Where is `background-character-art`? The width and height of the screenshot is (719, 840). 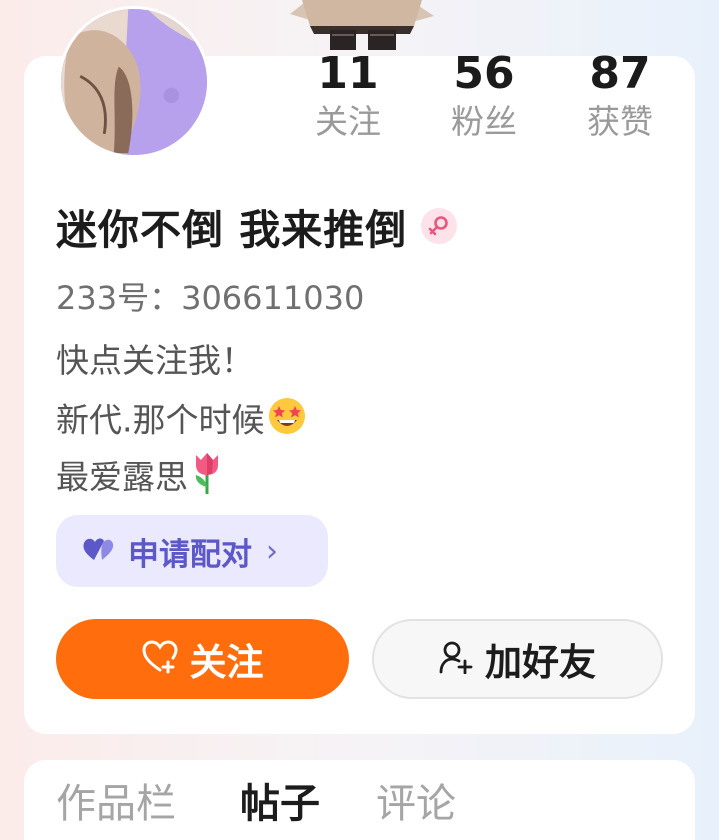
background-character-art is located at coordinates (362, 26).